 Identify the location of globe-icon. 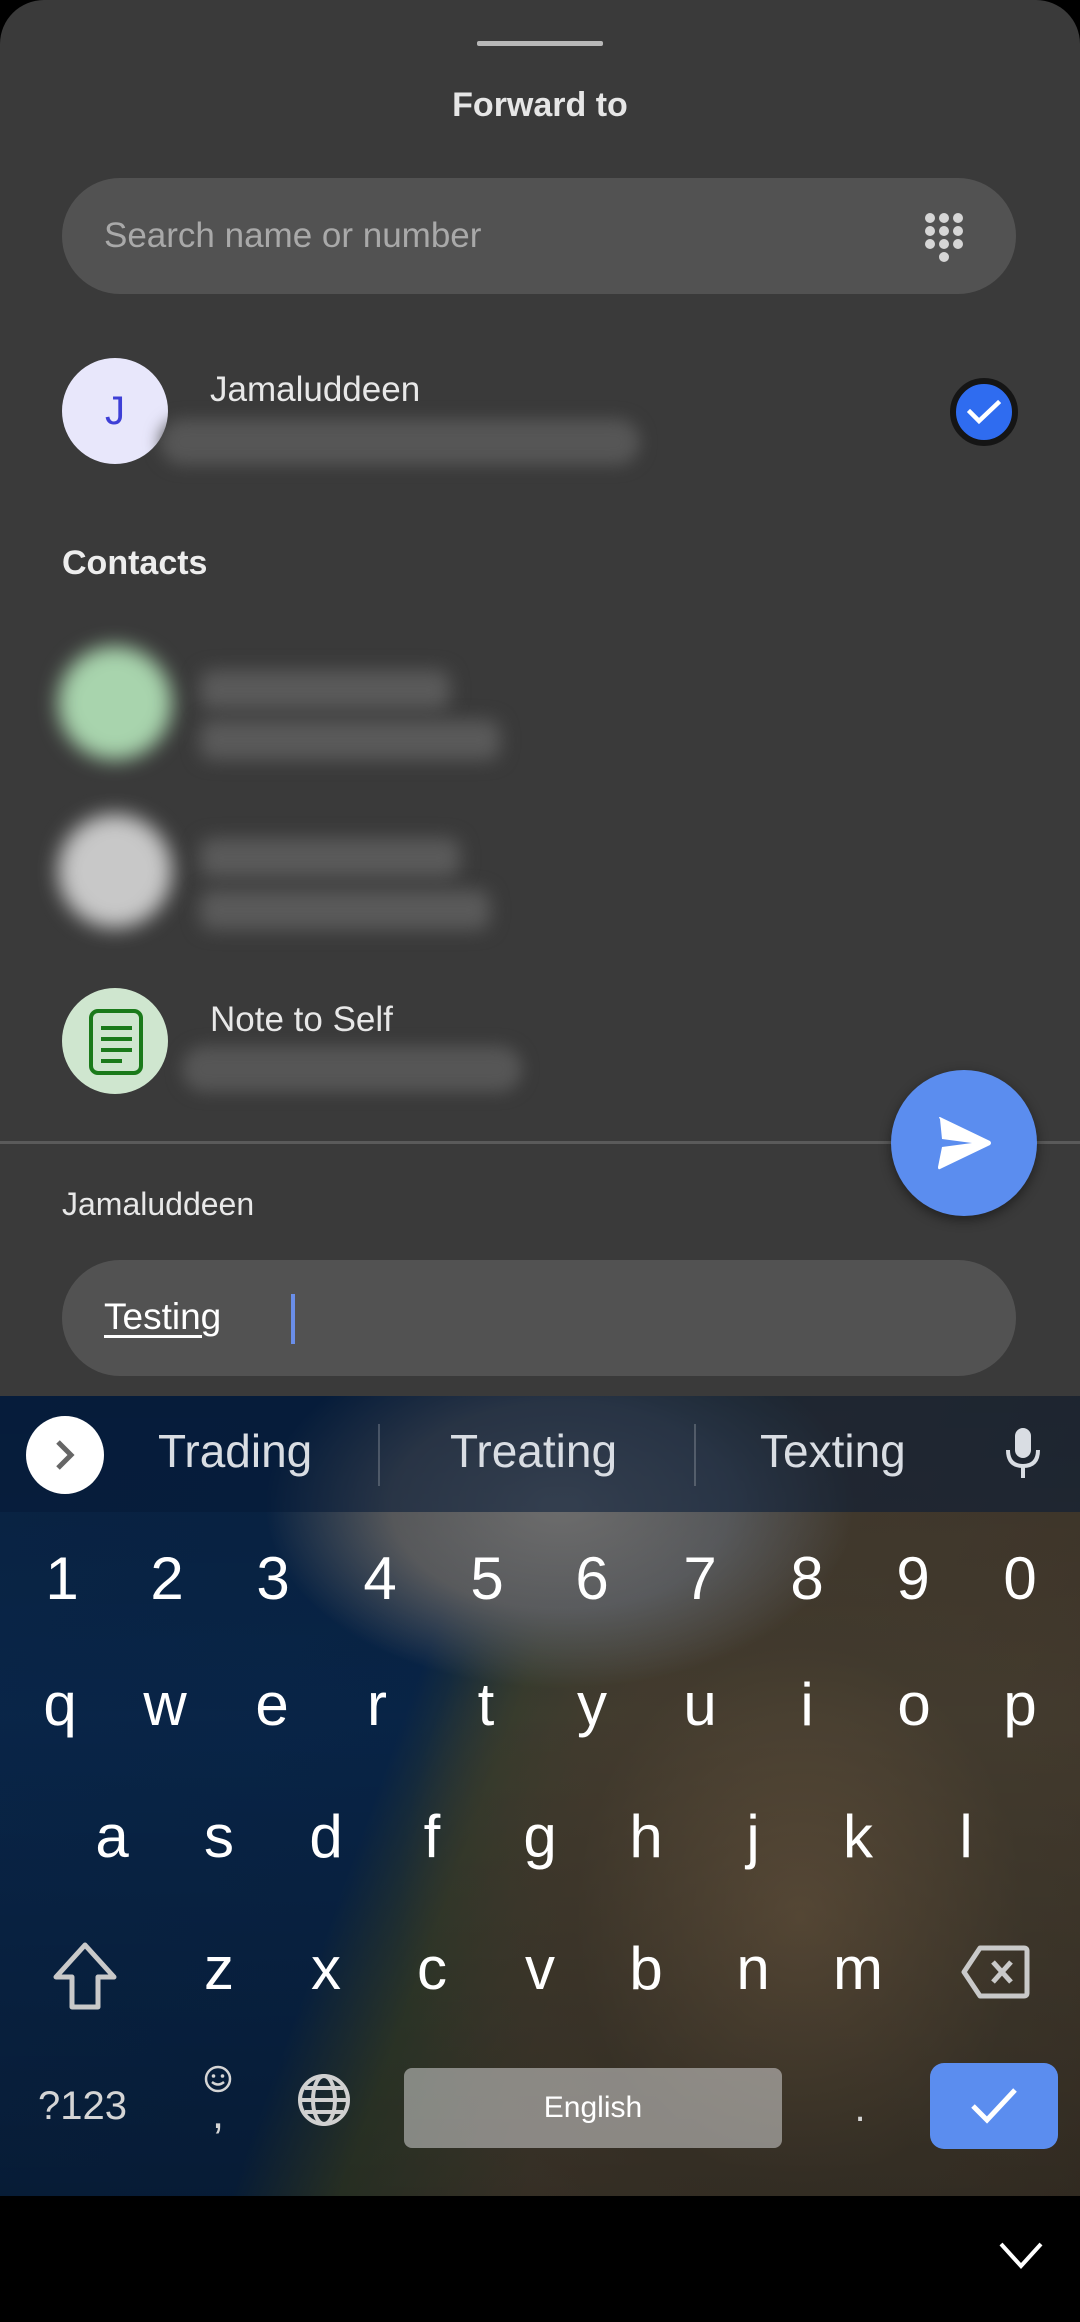
(324, 2100).